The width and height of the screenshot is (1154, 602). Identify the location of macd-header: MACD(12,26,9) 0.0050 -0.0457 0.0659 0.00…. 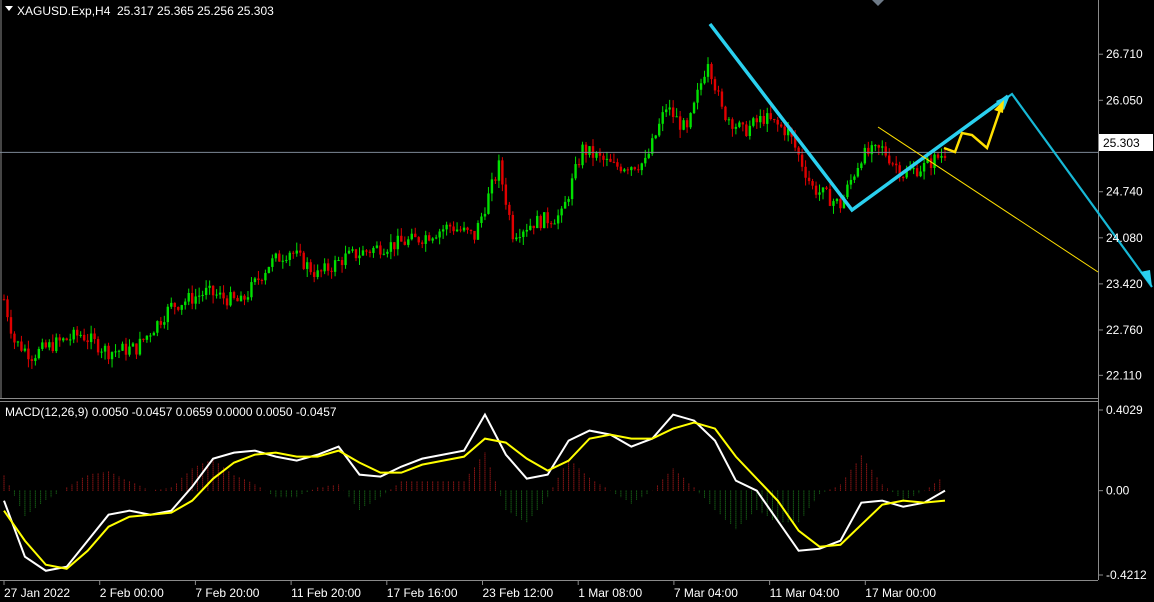
(171, 412).